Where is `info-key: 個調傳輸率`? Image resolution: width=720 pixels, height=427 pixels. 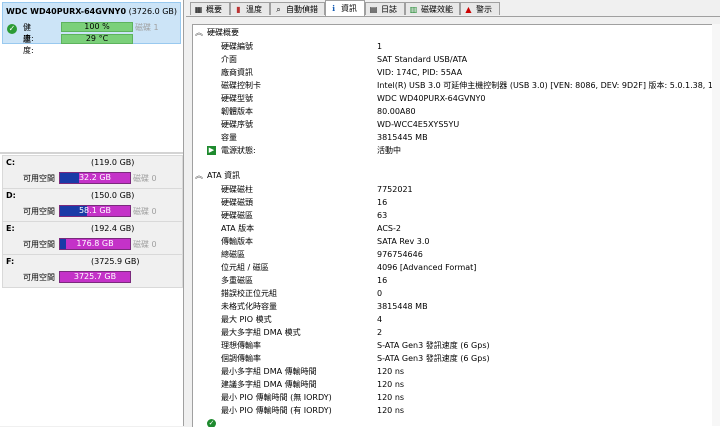
info-key: 個調傳輸率 is located at coordinates (241, 358).